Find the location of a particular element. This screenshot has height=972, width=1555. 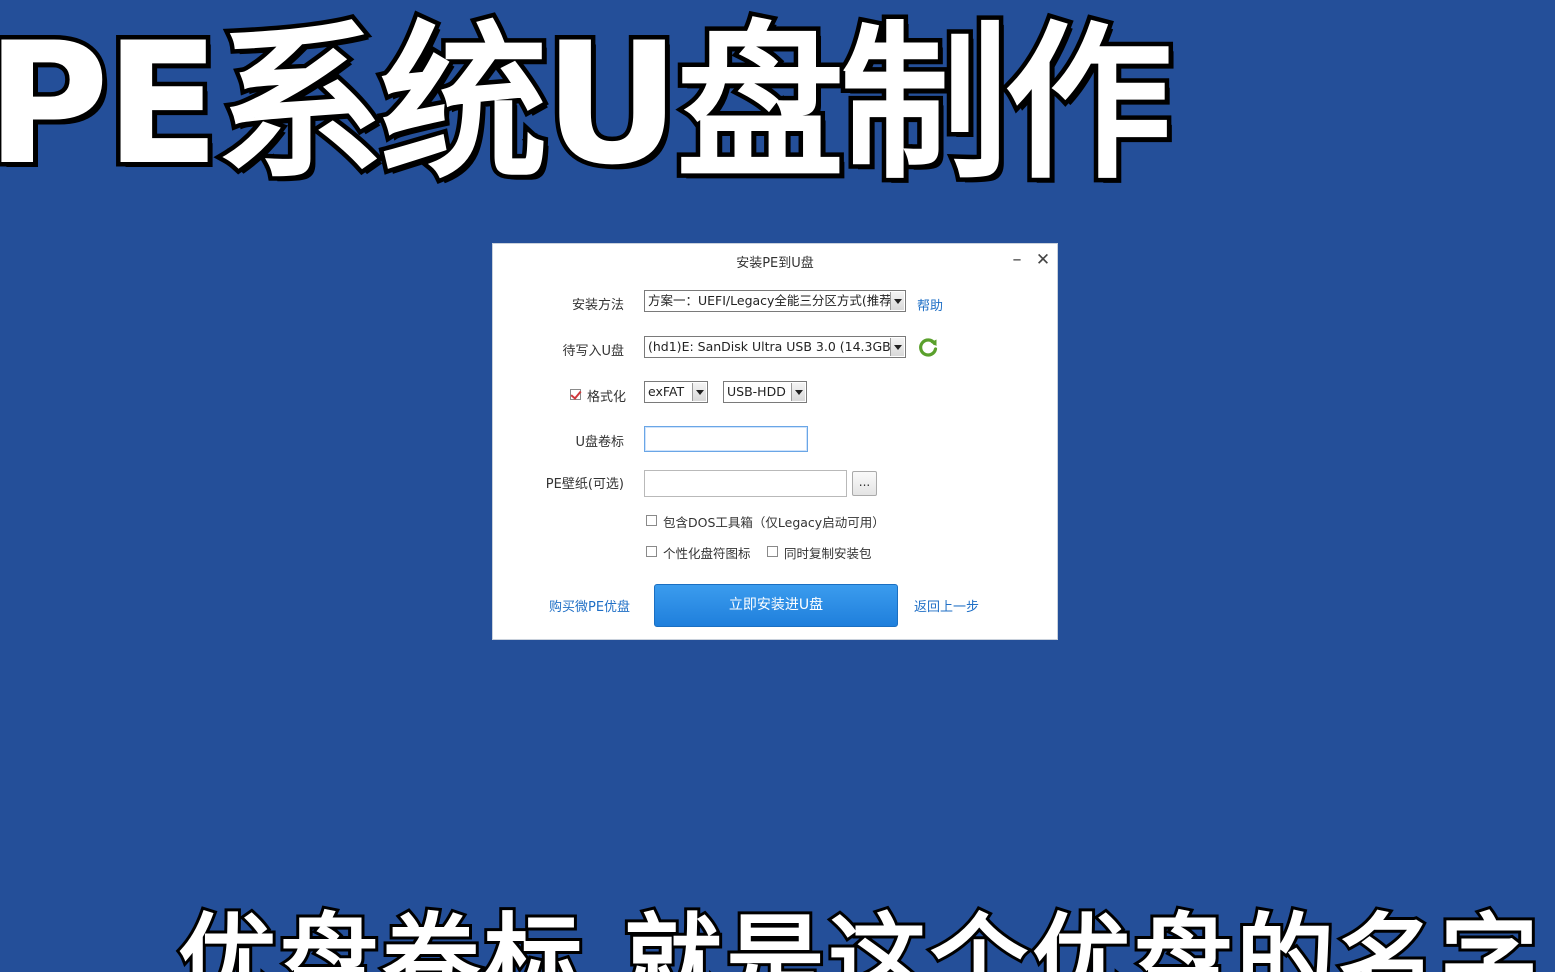

format-label: 格式化 is located at coordinates (607, 397).